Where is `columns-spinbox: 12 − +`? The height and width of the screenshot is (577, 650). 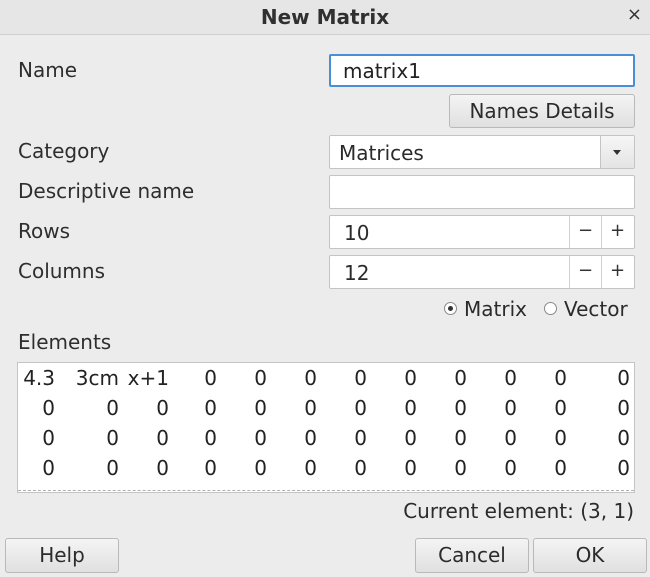
columns-spinbox: 12 − + is located at coordinates (482, 272).